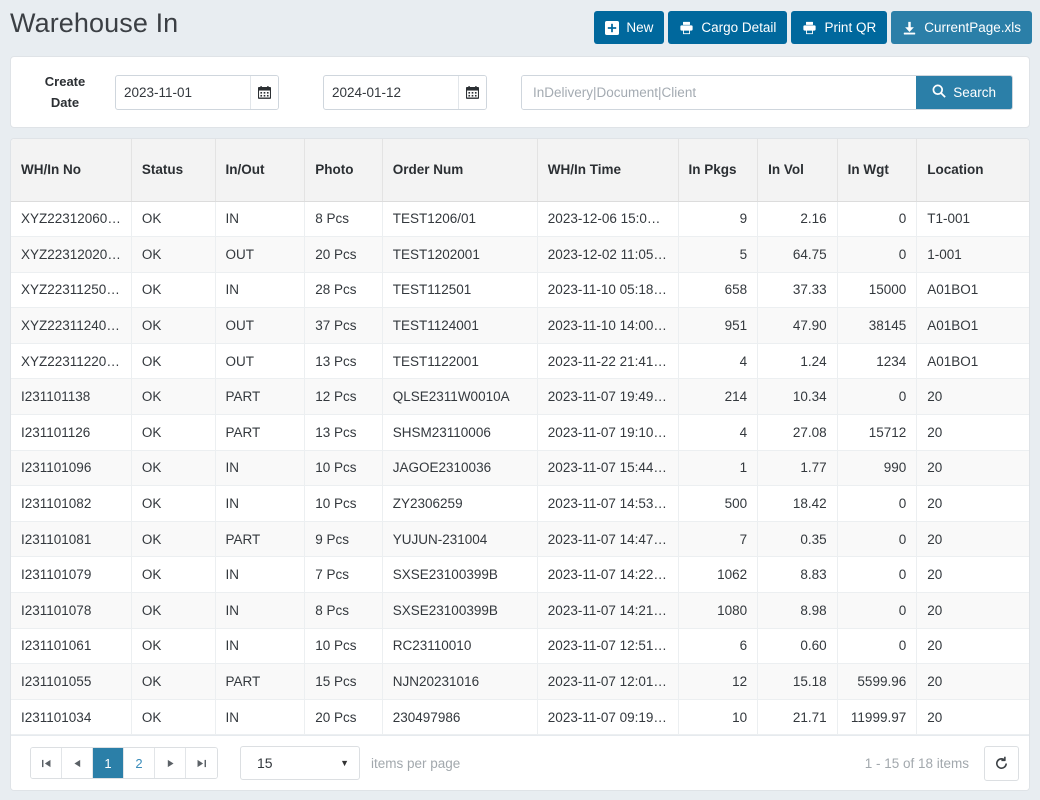 The width and height of the screenshot is (1040, 800). What do you see at coordinates (608, 575) in the screenshot?
I see `cell-wh-in-time: 2023-11-07 14:22:43` at bounding box center [608, 575].